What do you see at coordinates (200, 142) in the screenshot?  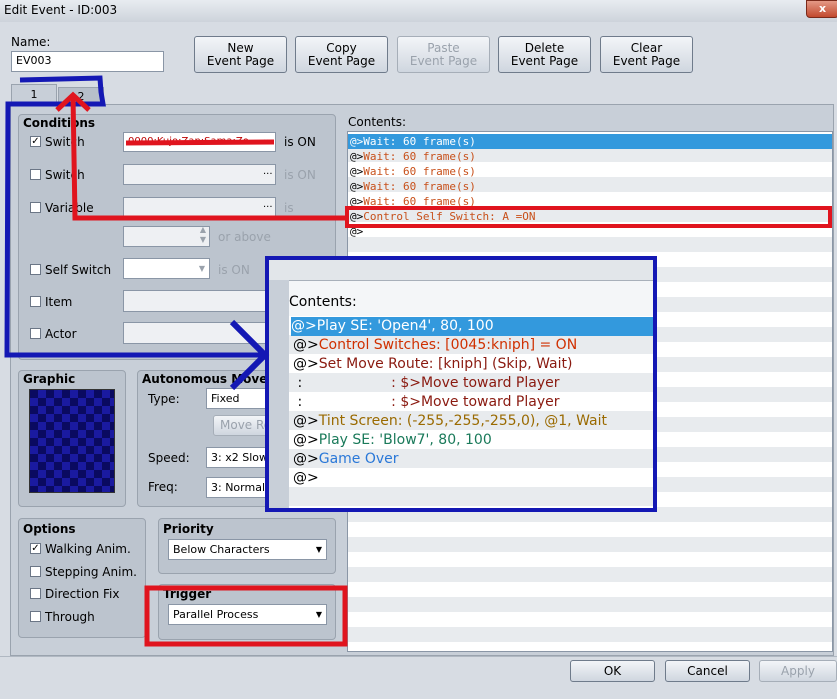 I see `red-strikeout-line` at bounding box center [200, 142].